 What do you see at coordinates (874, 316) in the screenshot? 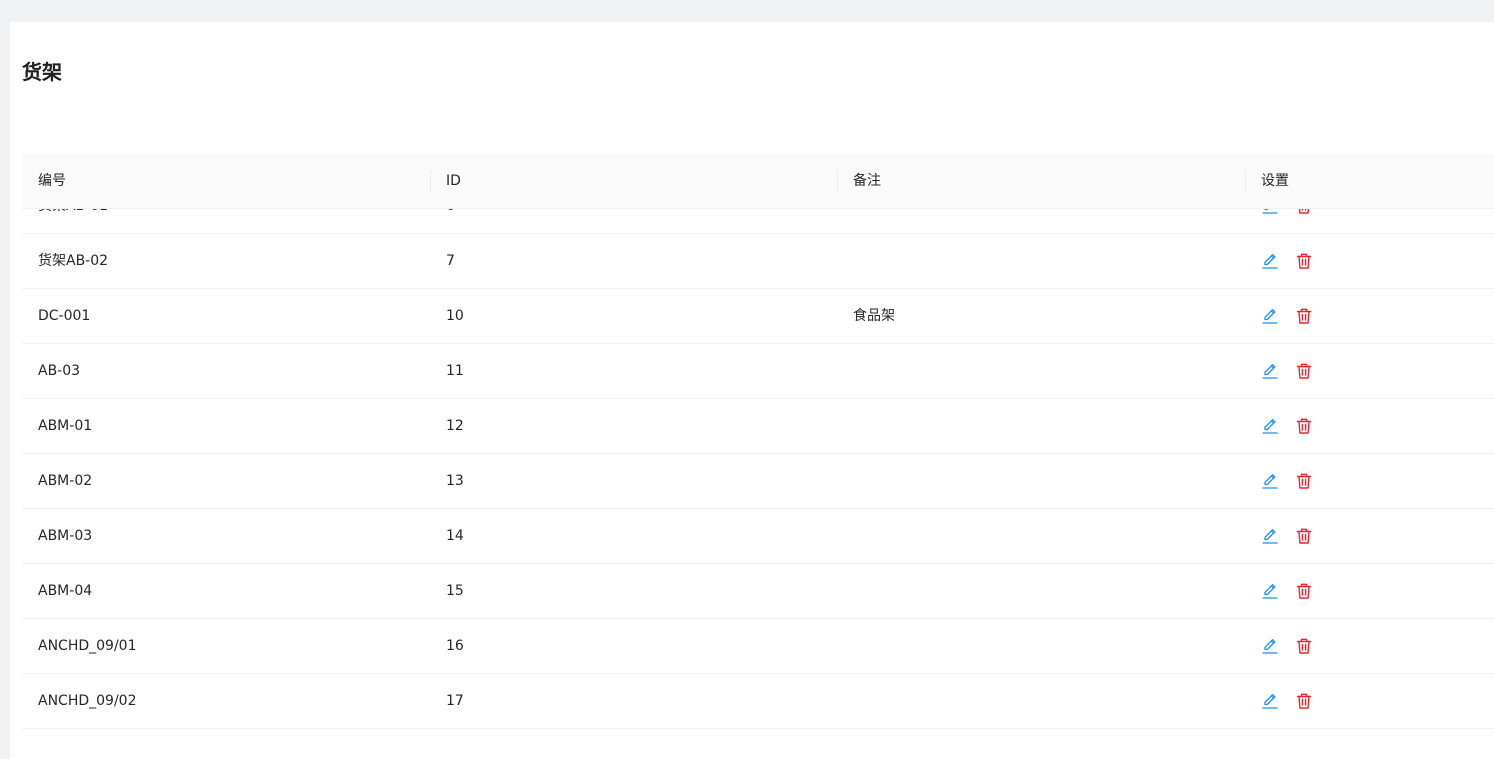
I see `cell-note: 食品架` at bounding box center [874, 316].